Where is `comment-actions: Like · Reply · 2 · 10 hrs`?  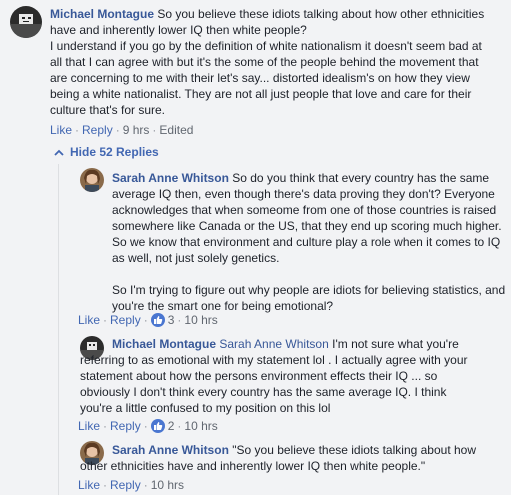
comment-actions: Like · Reply · 2 · 10 hrs is located at coordinates (148, 426).